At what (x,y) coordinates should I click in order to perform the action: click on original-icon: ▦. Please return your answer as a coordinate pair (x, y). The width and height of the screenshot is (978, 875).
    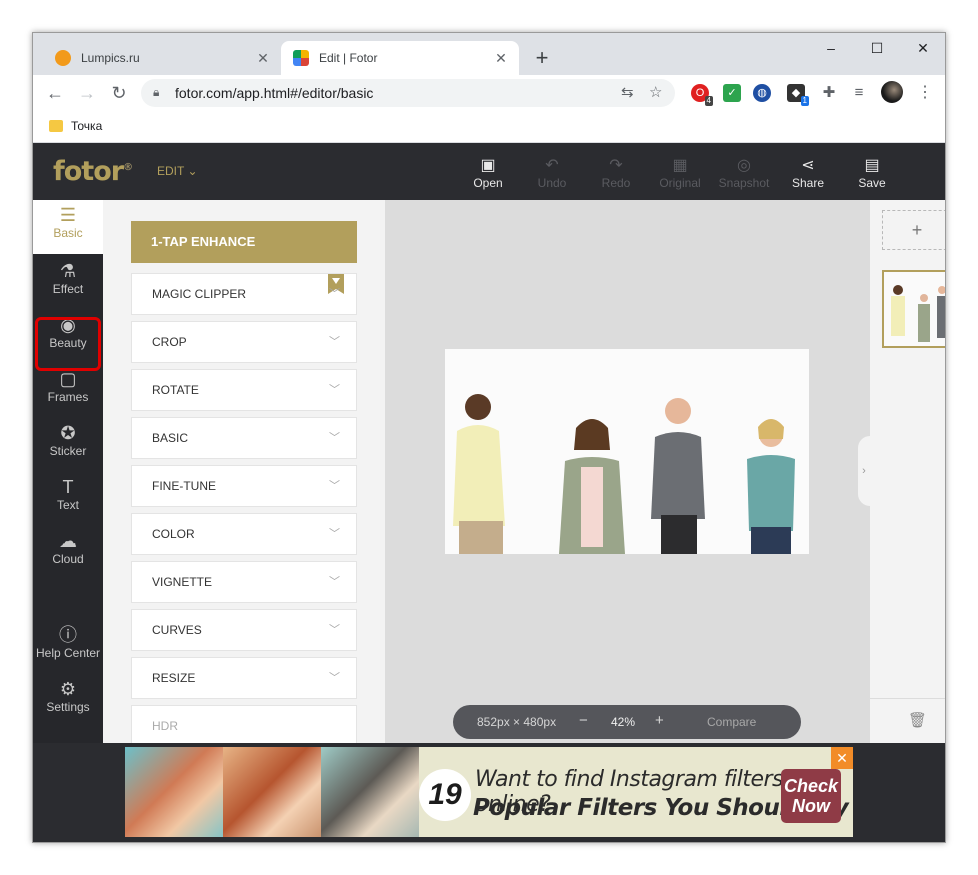
    Looking at the image, I should click on (680, 165).